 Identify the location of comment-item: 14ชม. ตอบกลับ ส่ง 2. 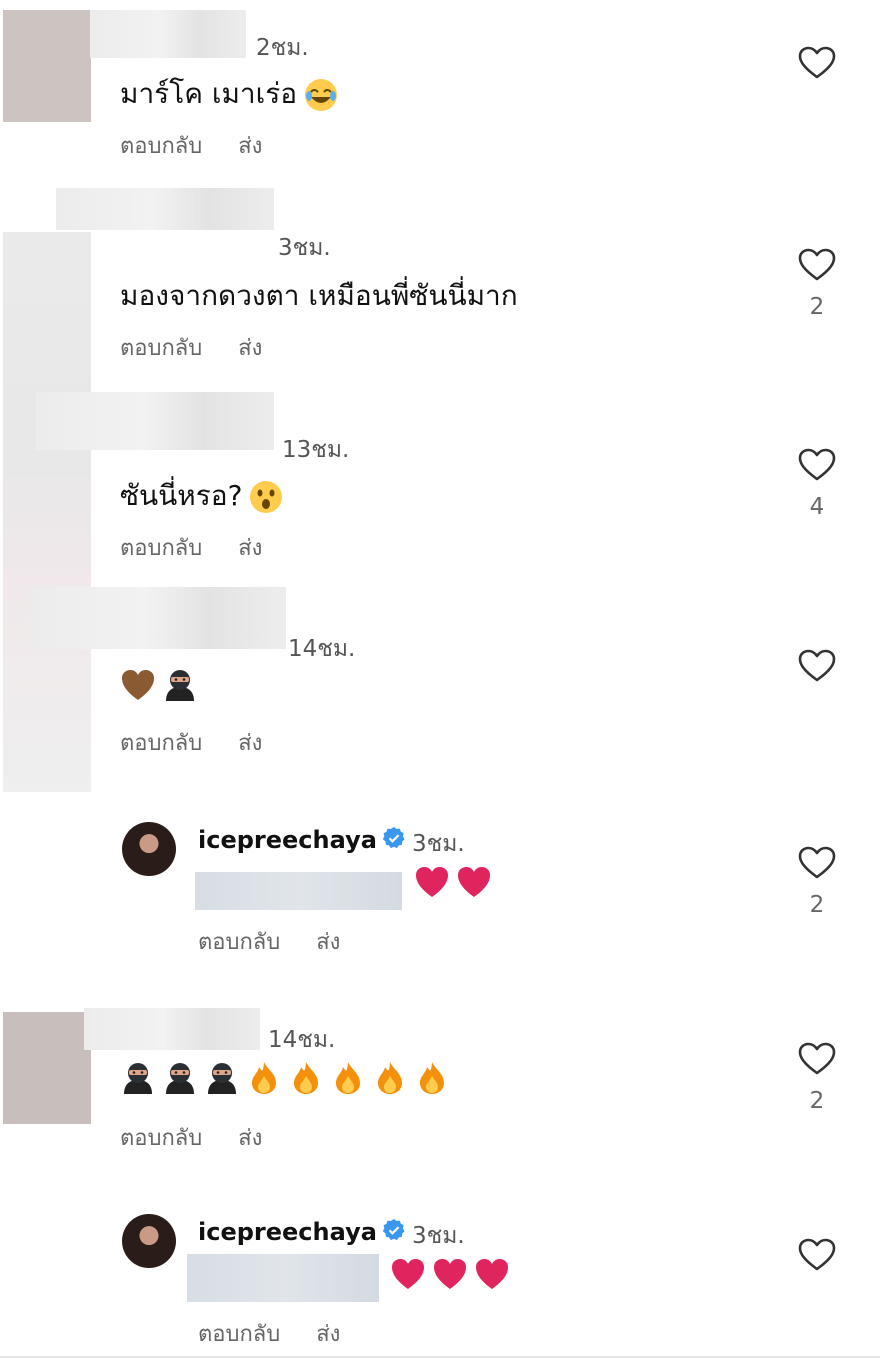
(440, 1095).